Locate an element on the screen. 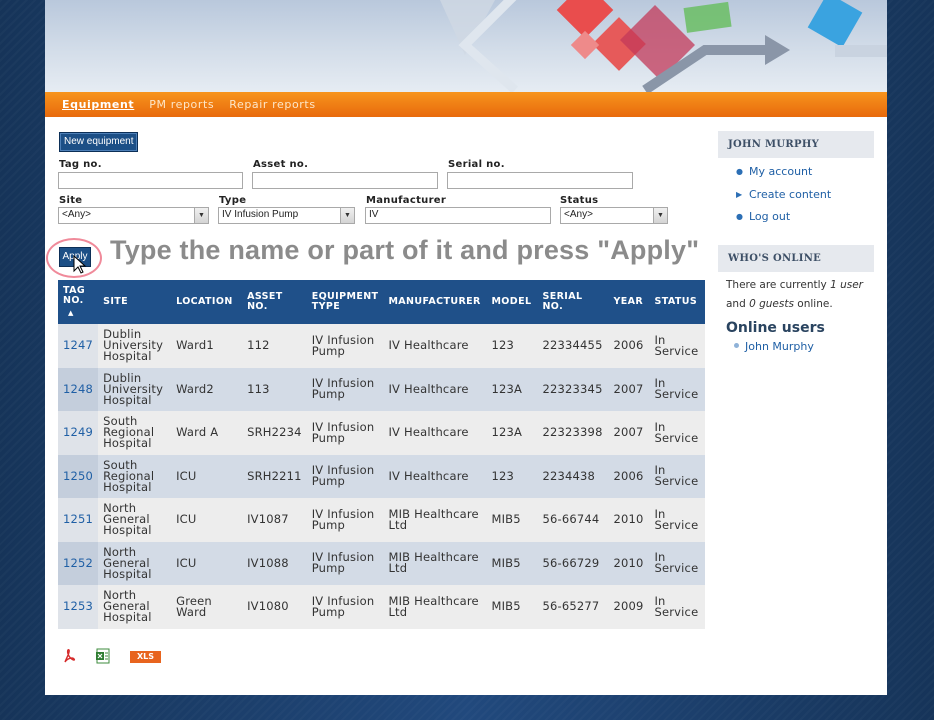  type-select: IV Infusion Pump ▼ is located at coordinates (286, 215).